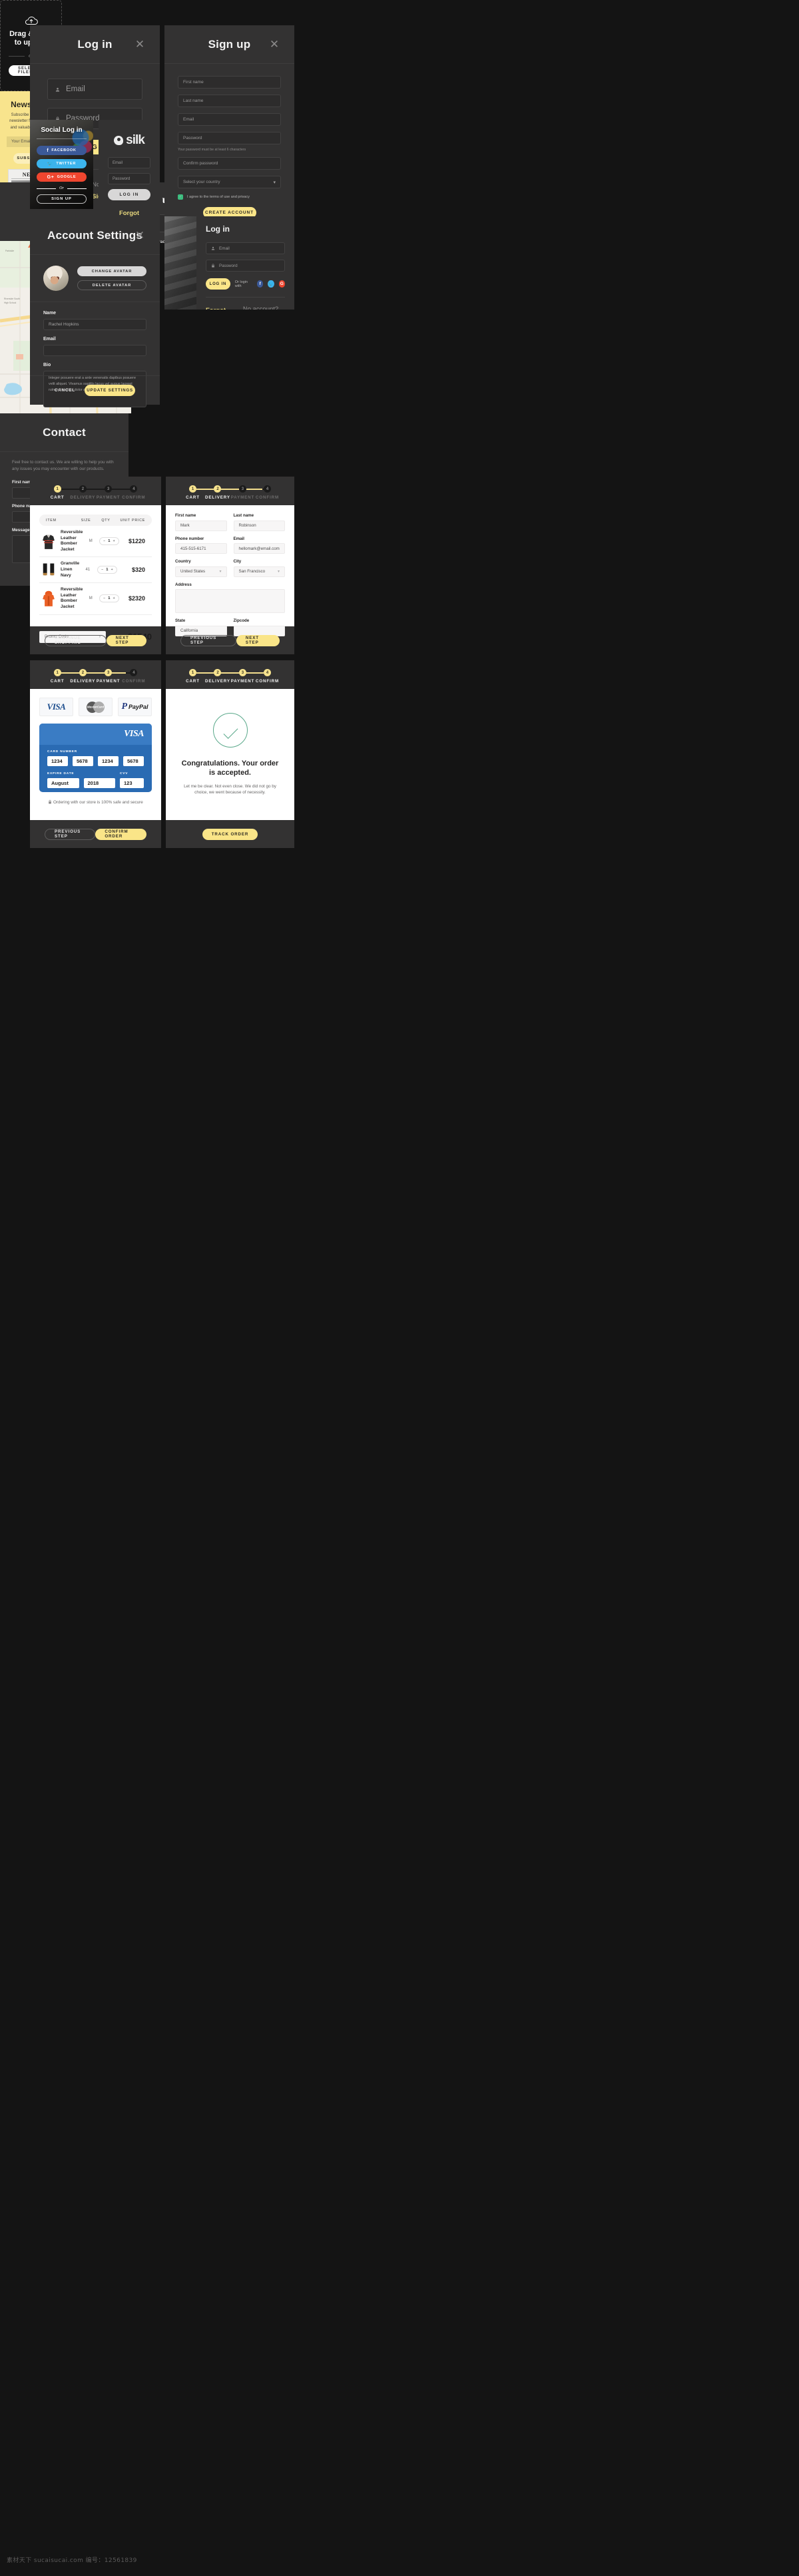  I want to click on step-number: 1, so click(193, 489).